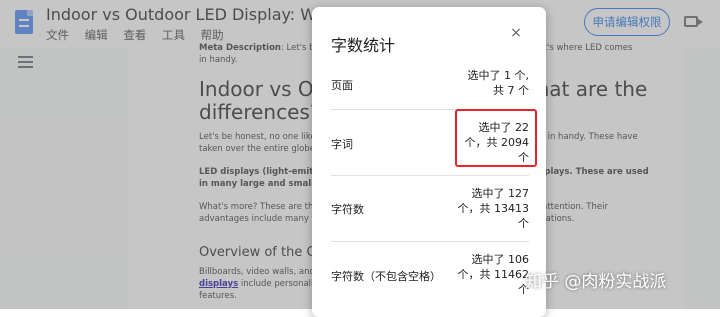 The width and height of the screenshot is (720, 317). I want to click on stat-label: 页面, so click(342, 85).